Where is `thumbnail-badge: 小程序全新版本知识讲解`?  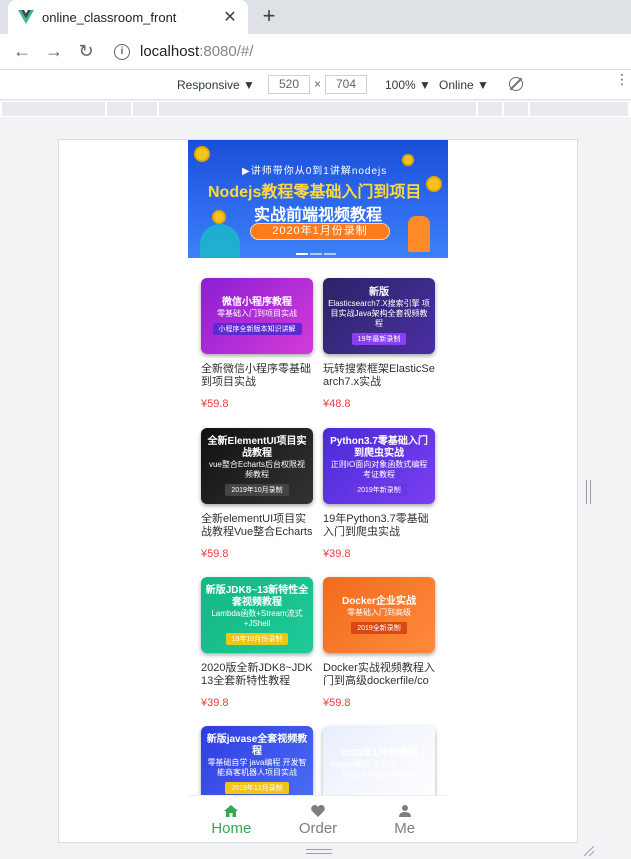
thumbnail-badge: 小程序全新版本知识讲解 is located at coordinates (257, 329).